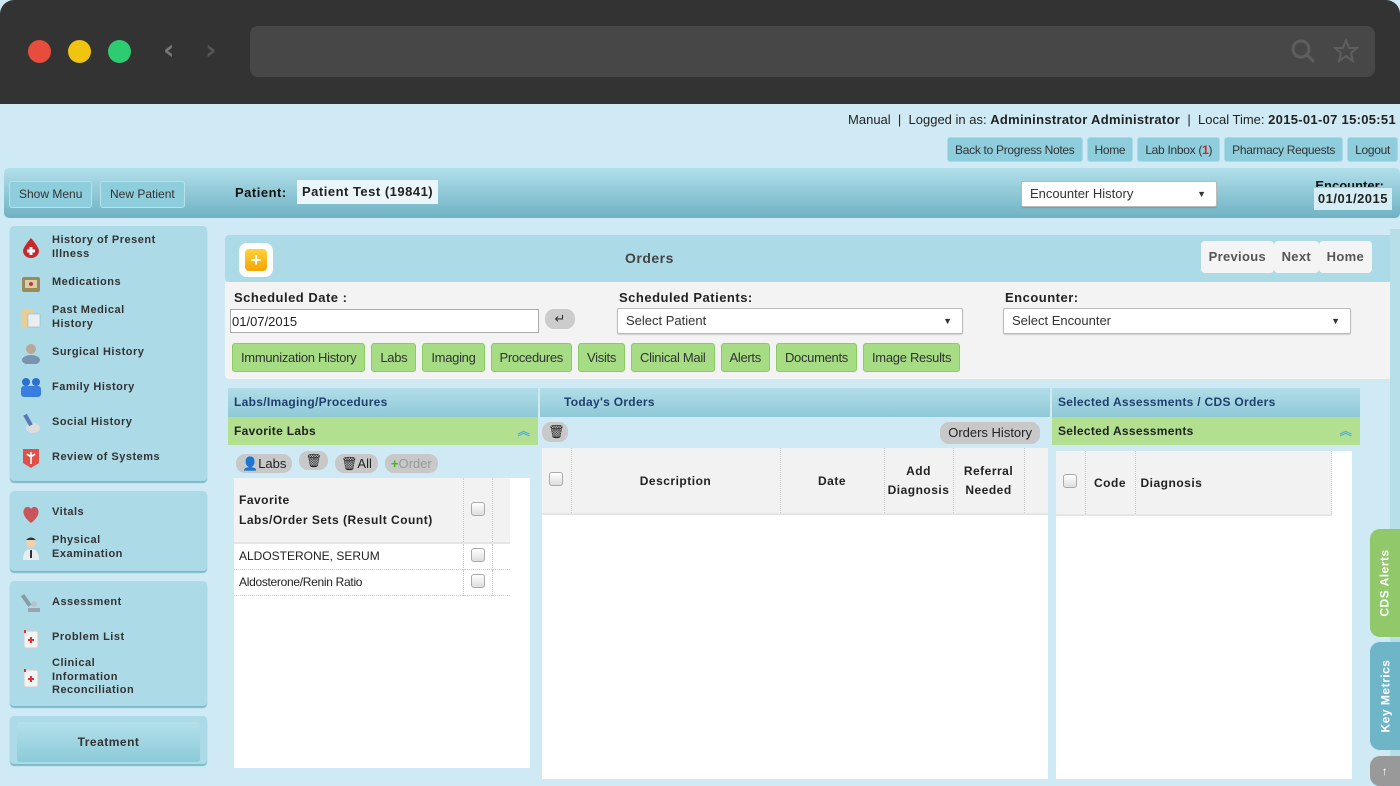 The width and height of the screenshot is (1400, 786). Describe the element at coordinates (795, 432) in the screenshot. I see `todays-orders-toolbar: 🗑 Orders History` at that location.